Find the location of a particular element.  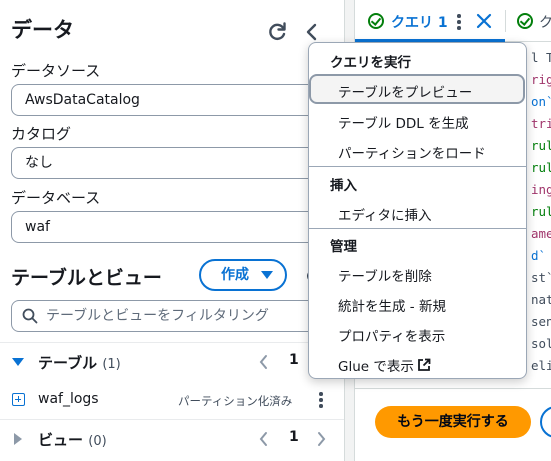

filter-field is located at coordinates (176, 316).